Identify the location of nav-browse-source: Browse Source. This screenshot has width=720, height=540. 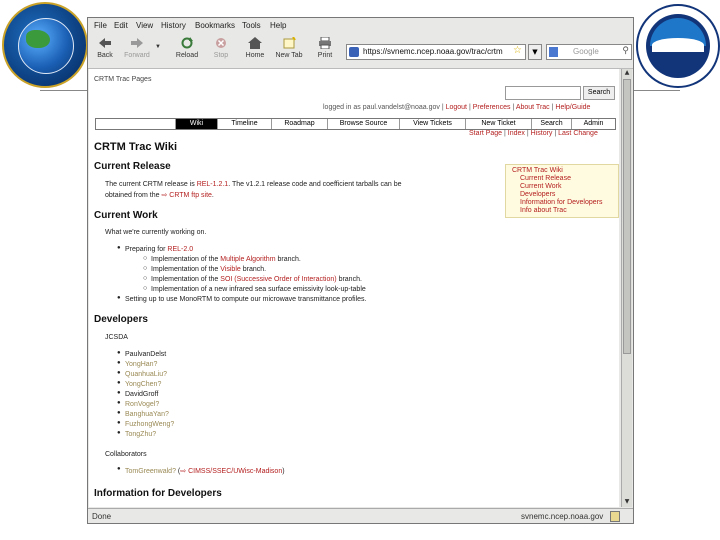
(363, 124).